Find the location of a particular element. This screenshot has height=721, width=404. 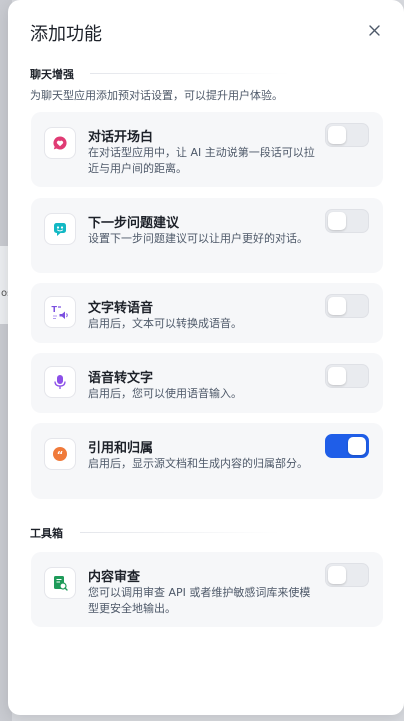

feature-card-suggestions: 下一步问题建议 设置下一步问题建议可以让用户更好的对话。 is located at coordinates (207, 235).